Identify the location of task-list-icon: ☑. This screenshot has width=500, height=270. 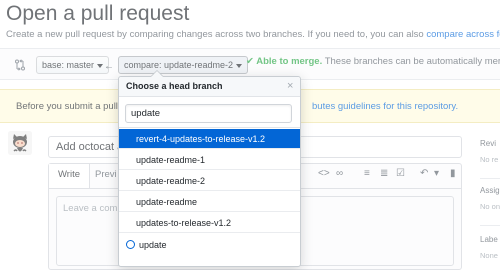
(400, 173).